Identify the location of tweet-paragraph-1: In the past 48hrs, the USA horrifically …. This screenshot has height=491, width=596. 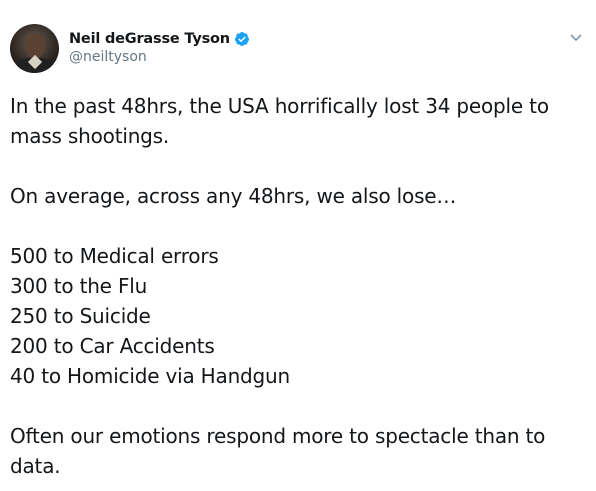
(299, 121).